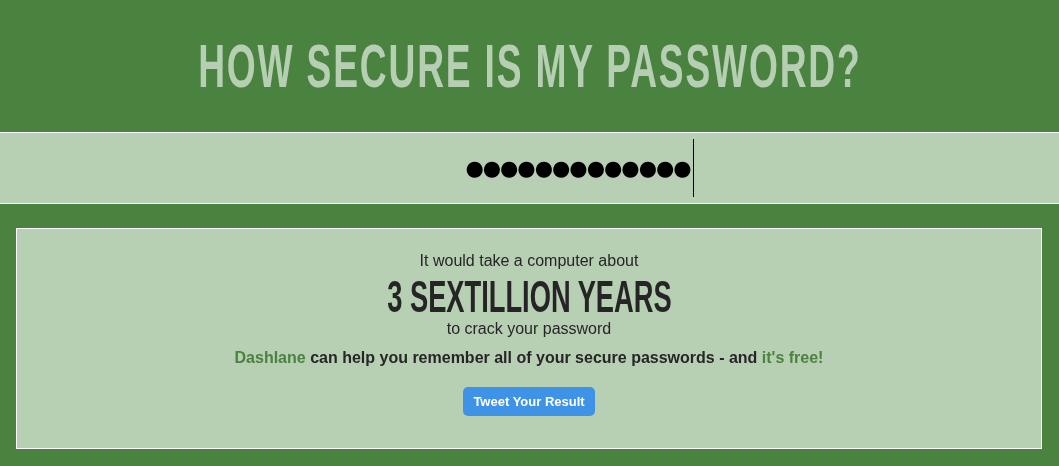 This screenshot has height=466, width=1059. I want to click on crack-time-text: 3 SEXTILLION YEARS, so click(529, 297).